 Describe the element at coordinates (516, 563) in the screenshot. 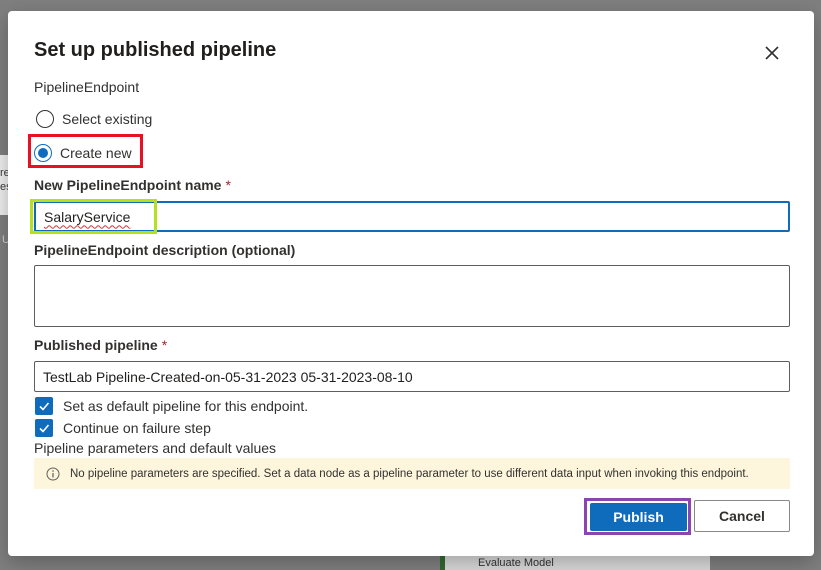

I see `background-node-label: Evaluate Model` at that location.